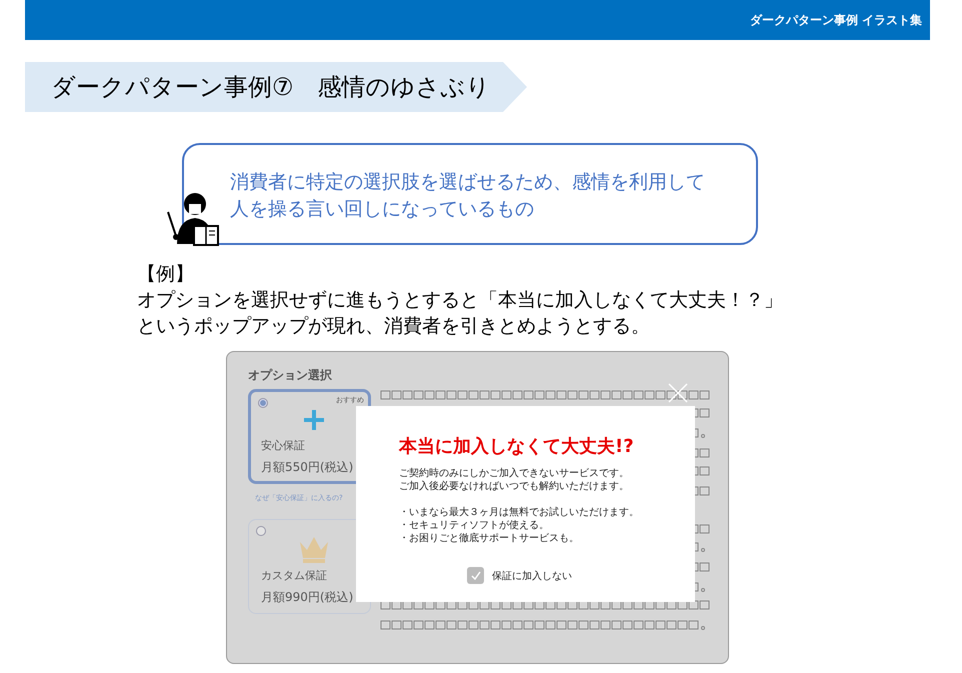 This screenshot has width=962, height=673. Describe the element at coordinates (294, 575) in the screenshot. I see `option-name: カスタム保証` at that location.